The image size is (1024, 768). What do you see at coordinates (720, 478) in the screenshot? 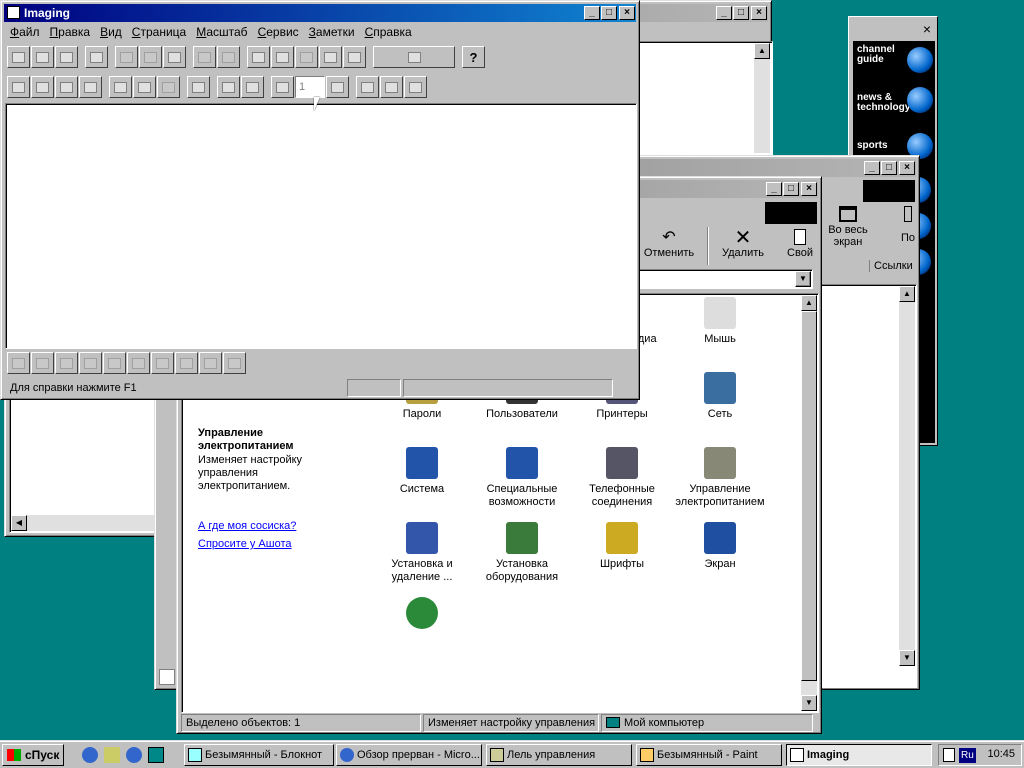
I see `control-panel-item: Управление электропитанием` at bounding box center [720, 478].